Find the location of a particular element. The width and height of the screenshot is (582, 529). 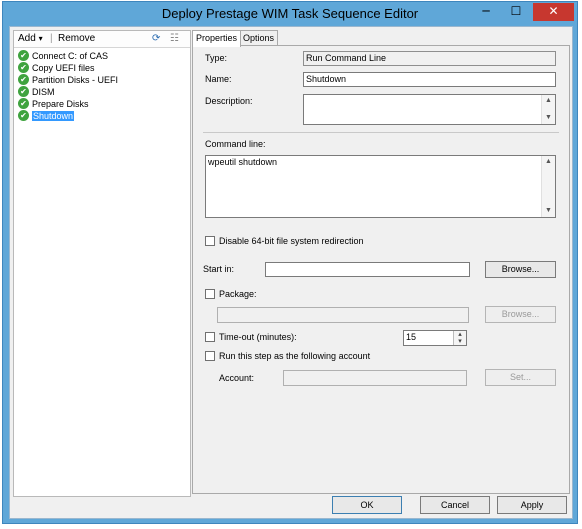

command-line-scrollbar: ▲ ▼ is located at coordinates (548, 186).